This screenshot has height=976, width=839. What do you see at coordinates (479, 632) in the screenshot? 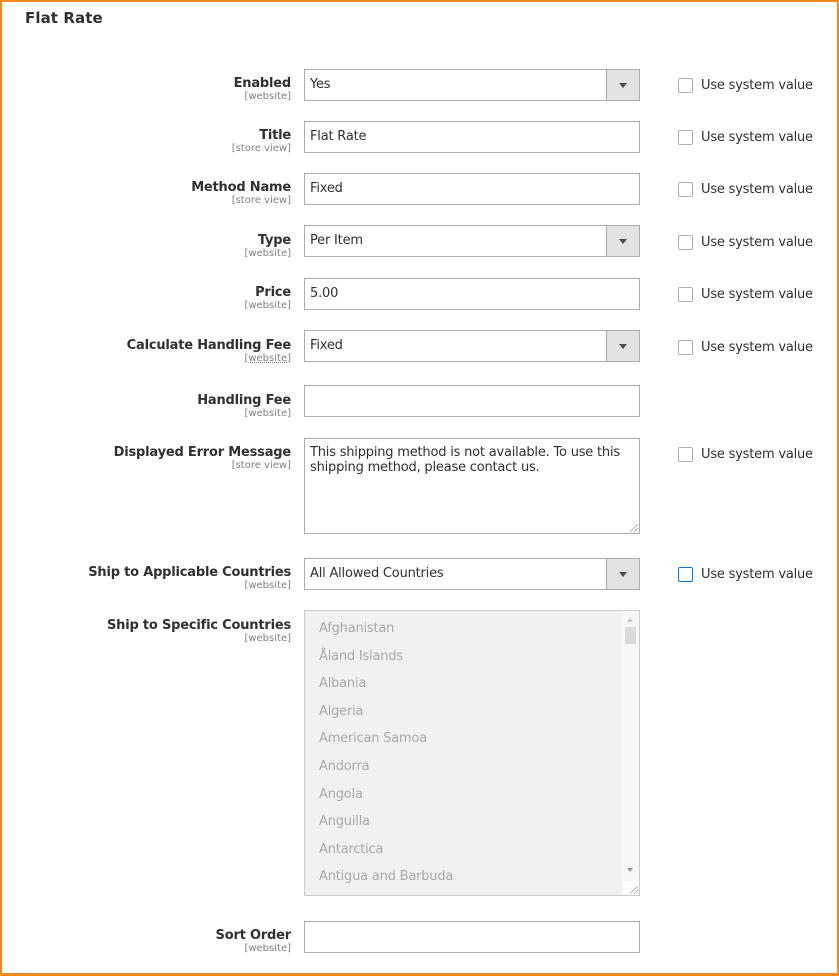
I see `country-option: Afghanistan` at bounding box center [479, 632].